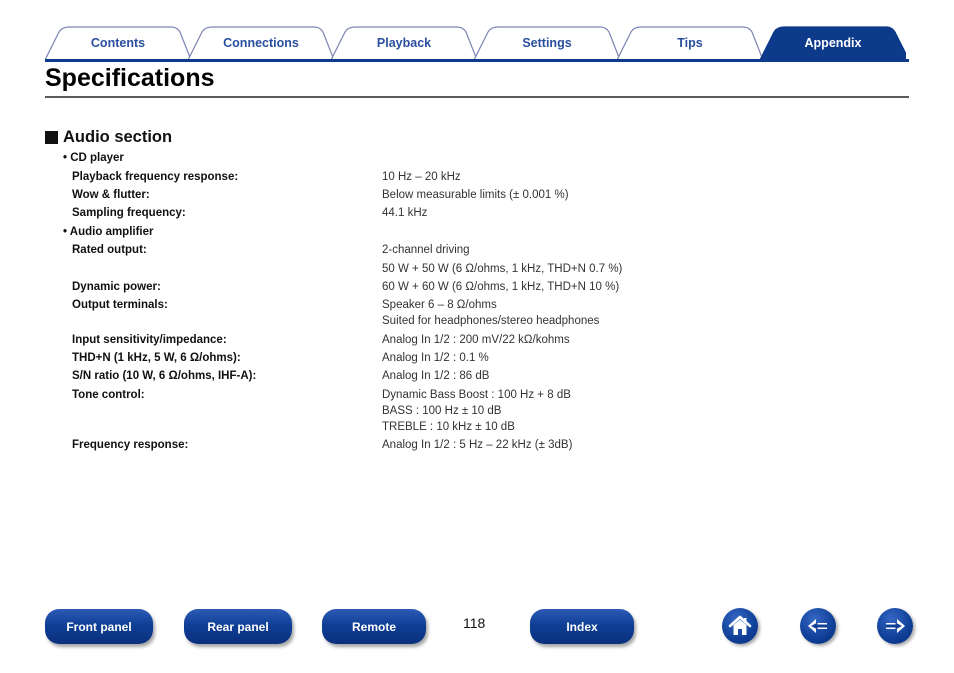 Image resolution: width=954 pixels, height=673 pixels. I want to click on tab-bar-underline, so click(477, 60).